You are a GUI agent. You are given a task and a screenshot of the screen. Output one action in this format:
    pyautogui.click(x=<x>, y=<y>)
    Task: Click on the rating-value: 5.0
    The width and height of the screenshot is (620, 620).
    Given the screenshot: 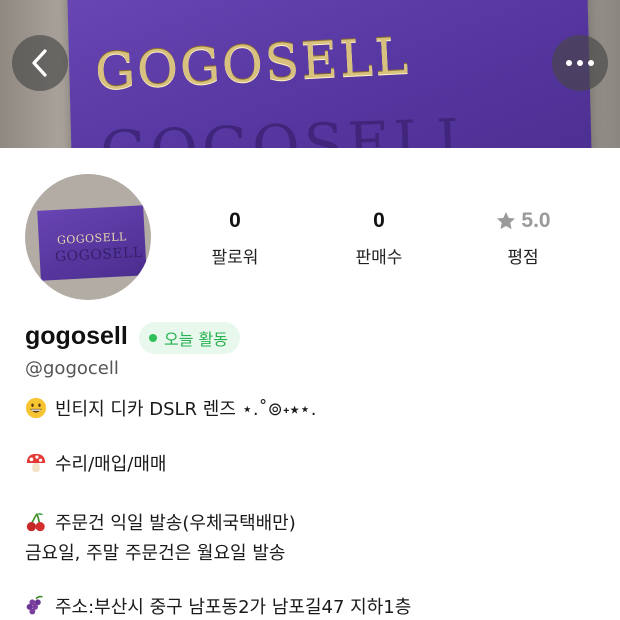 What is the action you would take?
    pyautogui.click(x=536, y=220)
    